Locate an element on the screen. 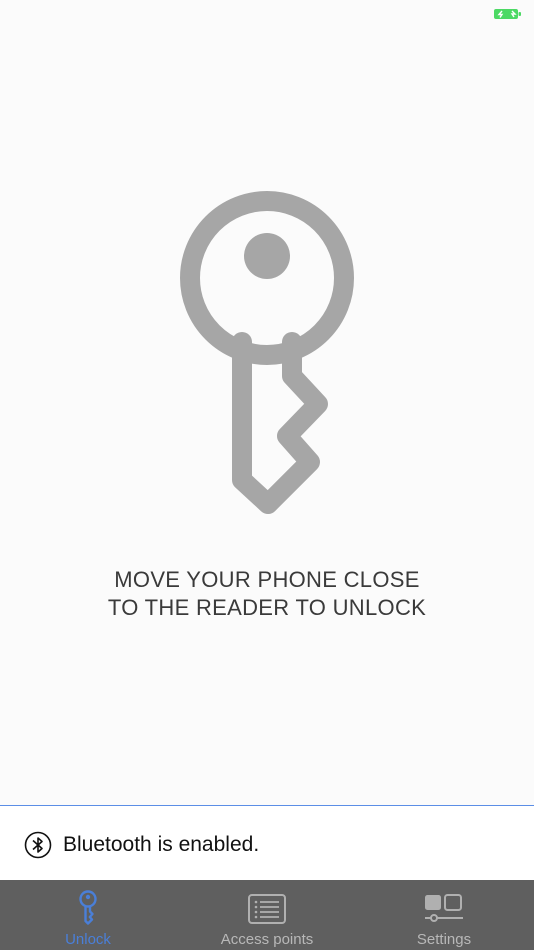 This screenshot has height=950, width=534. tab-bar: Unlock Access points Settings is located at coordinates (267, 915).